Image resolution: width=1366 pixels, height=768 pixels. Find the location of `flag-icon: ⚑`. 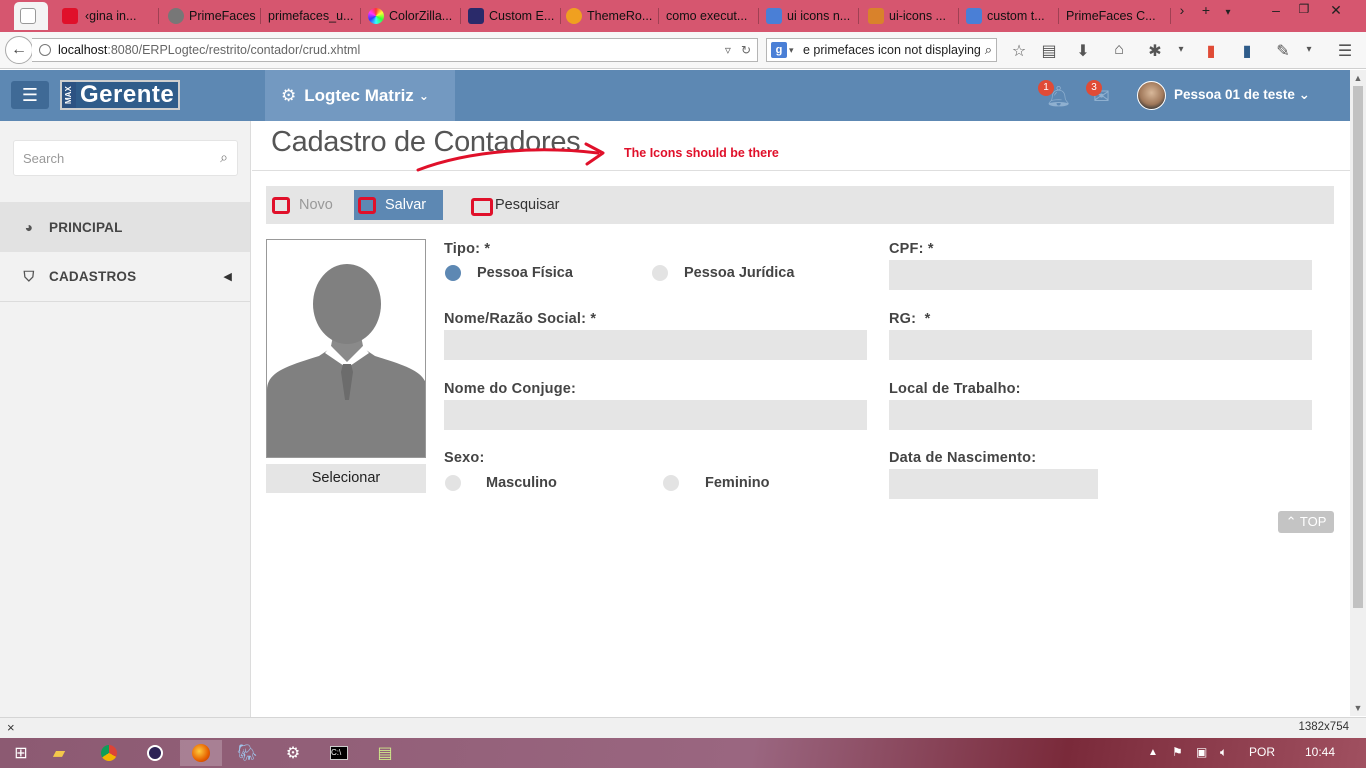

flag-icon: ⚑ is located at coordinates (1177, 752).